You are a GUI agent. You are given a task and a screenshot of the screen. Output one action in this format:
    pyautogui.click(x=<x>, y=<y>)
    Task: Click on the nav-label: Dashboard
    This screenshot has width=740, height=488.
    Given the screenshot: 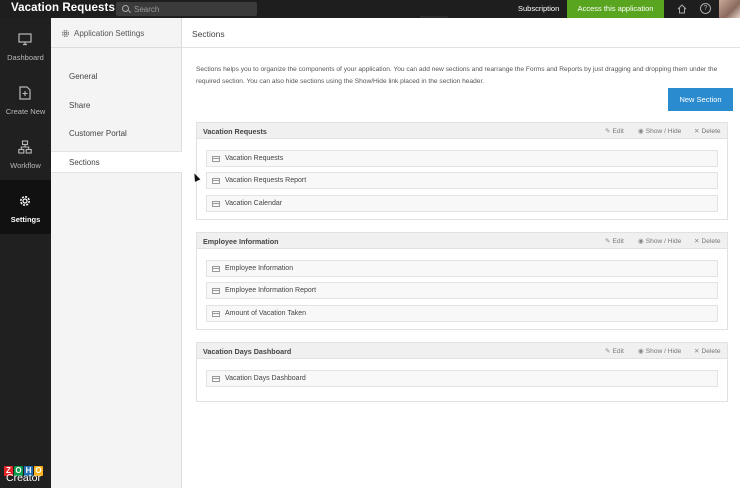 What is the action you would take?
    pyautogui.click(x=25, y=57)
    